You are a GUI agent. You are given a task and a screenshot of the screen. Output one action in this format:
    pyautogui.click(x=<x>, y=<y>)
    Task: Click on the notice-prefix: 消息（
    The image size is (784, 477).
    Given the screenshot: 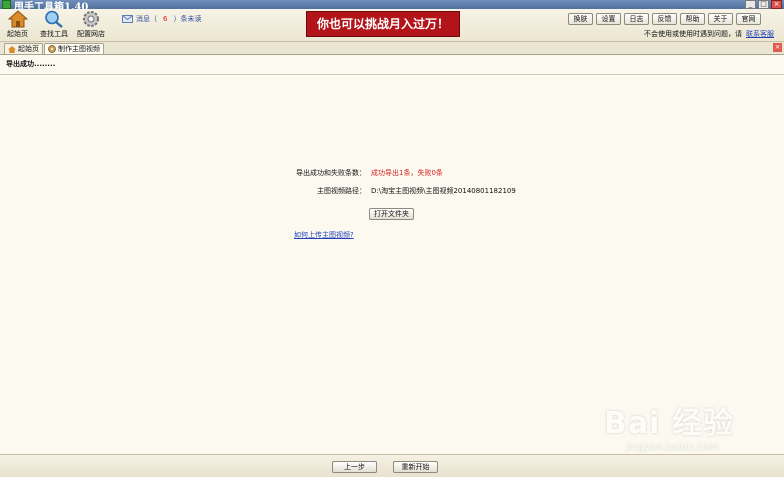 What is the action you would take?
    pyautogui.click(x=146, y=19)
    